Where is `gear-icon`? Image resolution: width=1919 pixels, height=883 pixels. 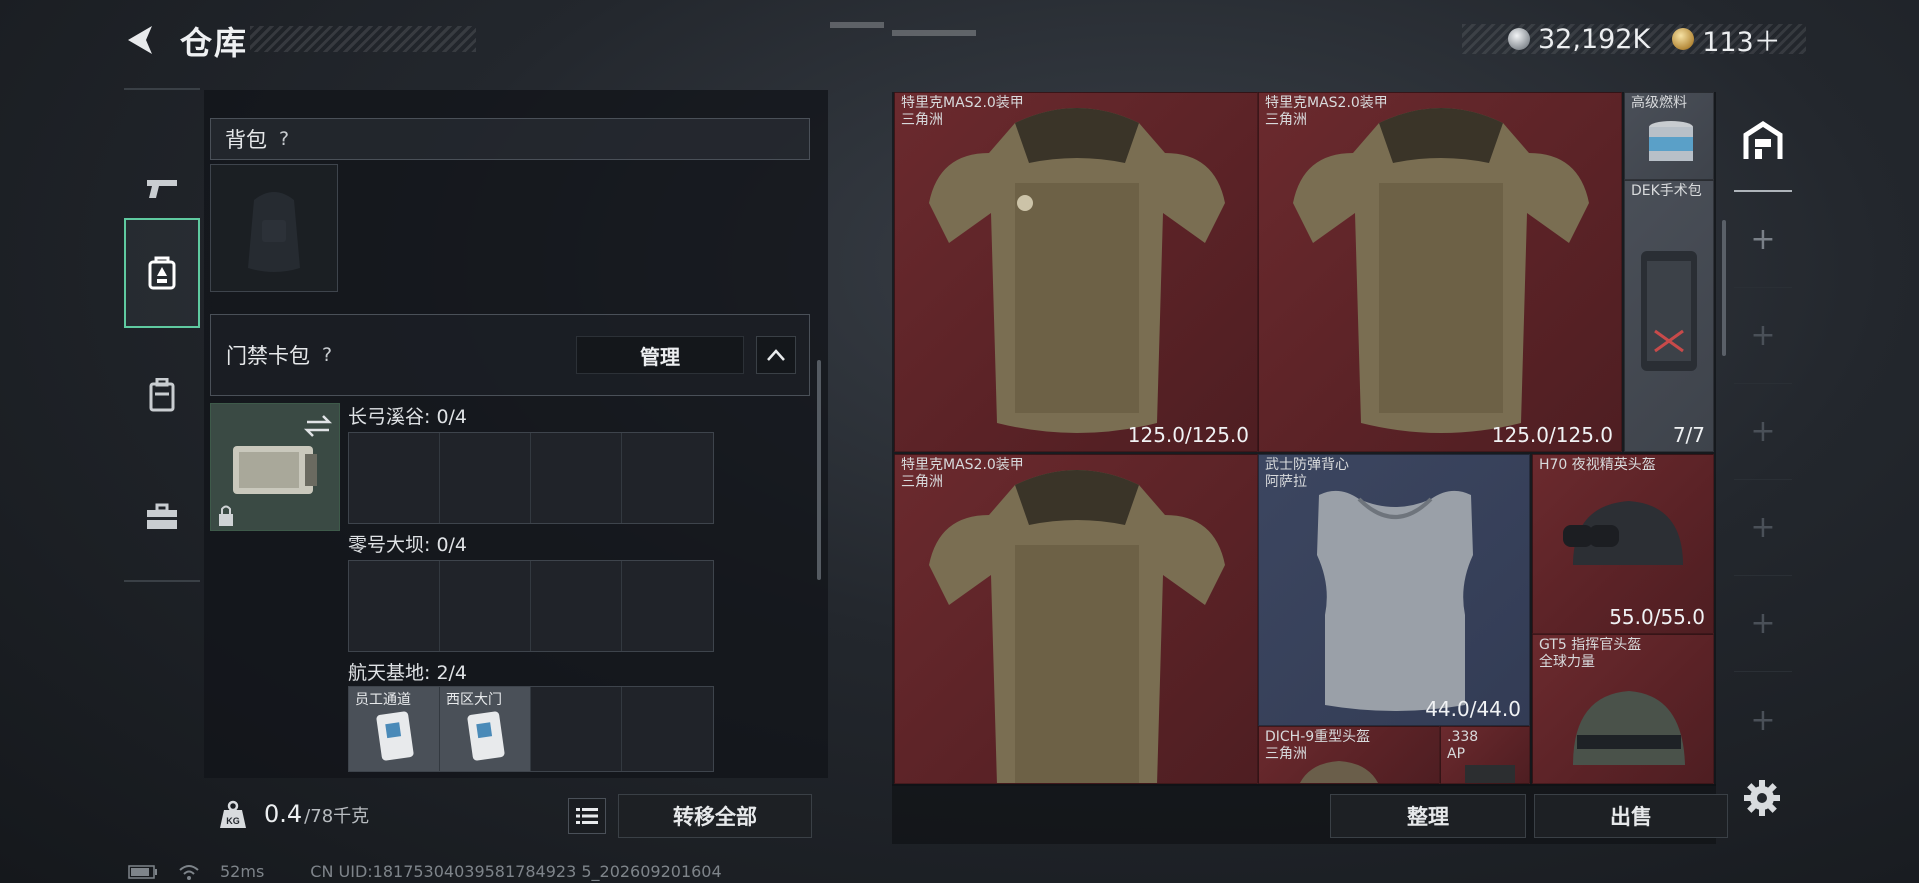
gear-icon is located at coordinates (1762, 798).